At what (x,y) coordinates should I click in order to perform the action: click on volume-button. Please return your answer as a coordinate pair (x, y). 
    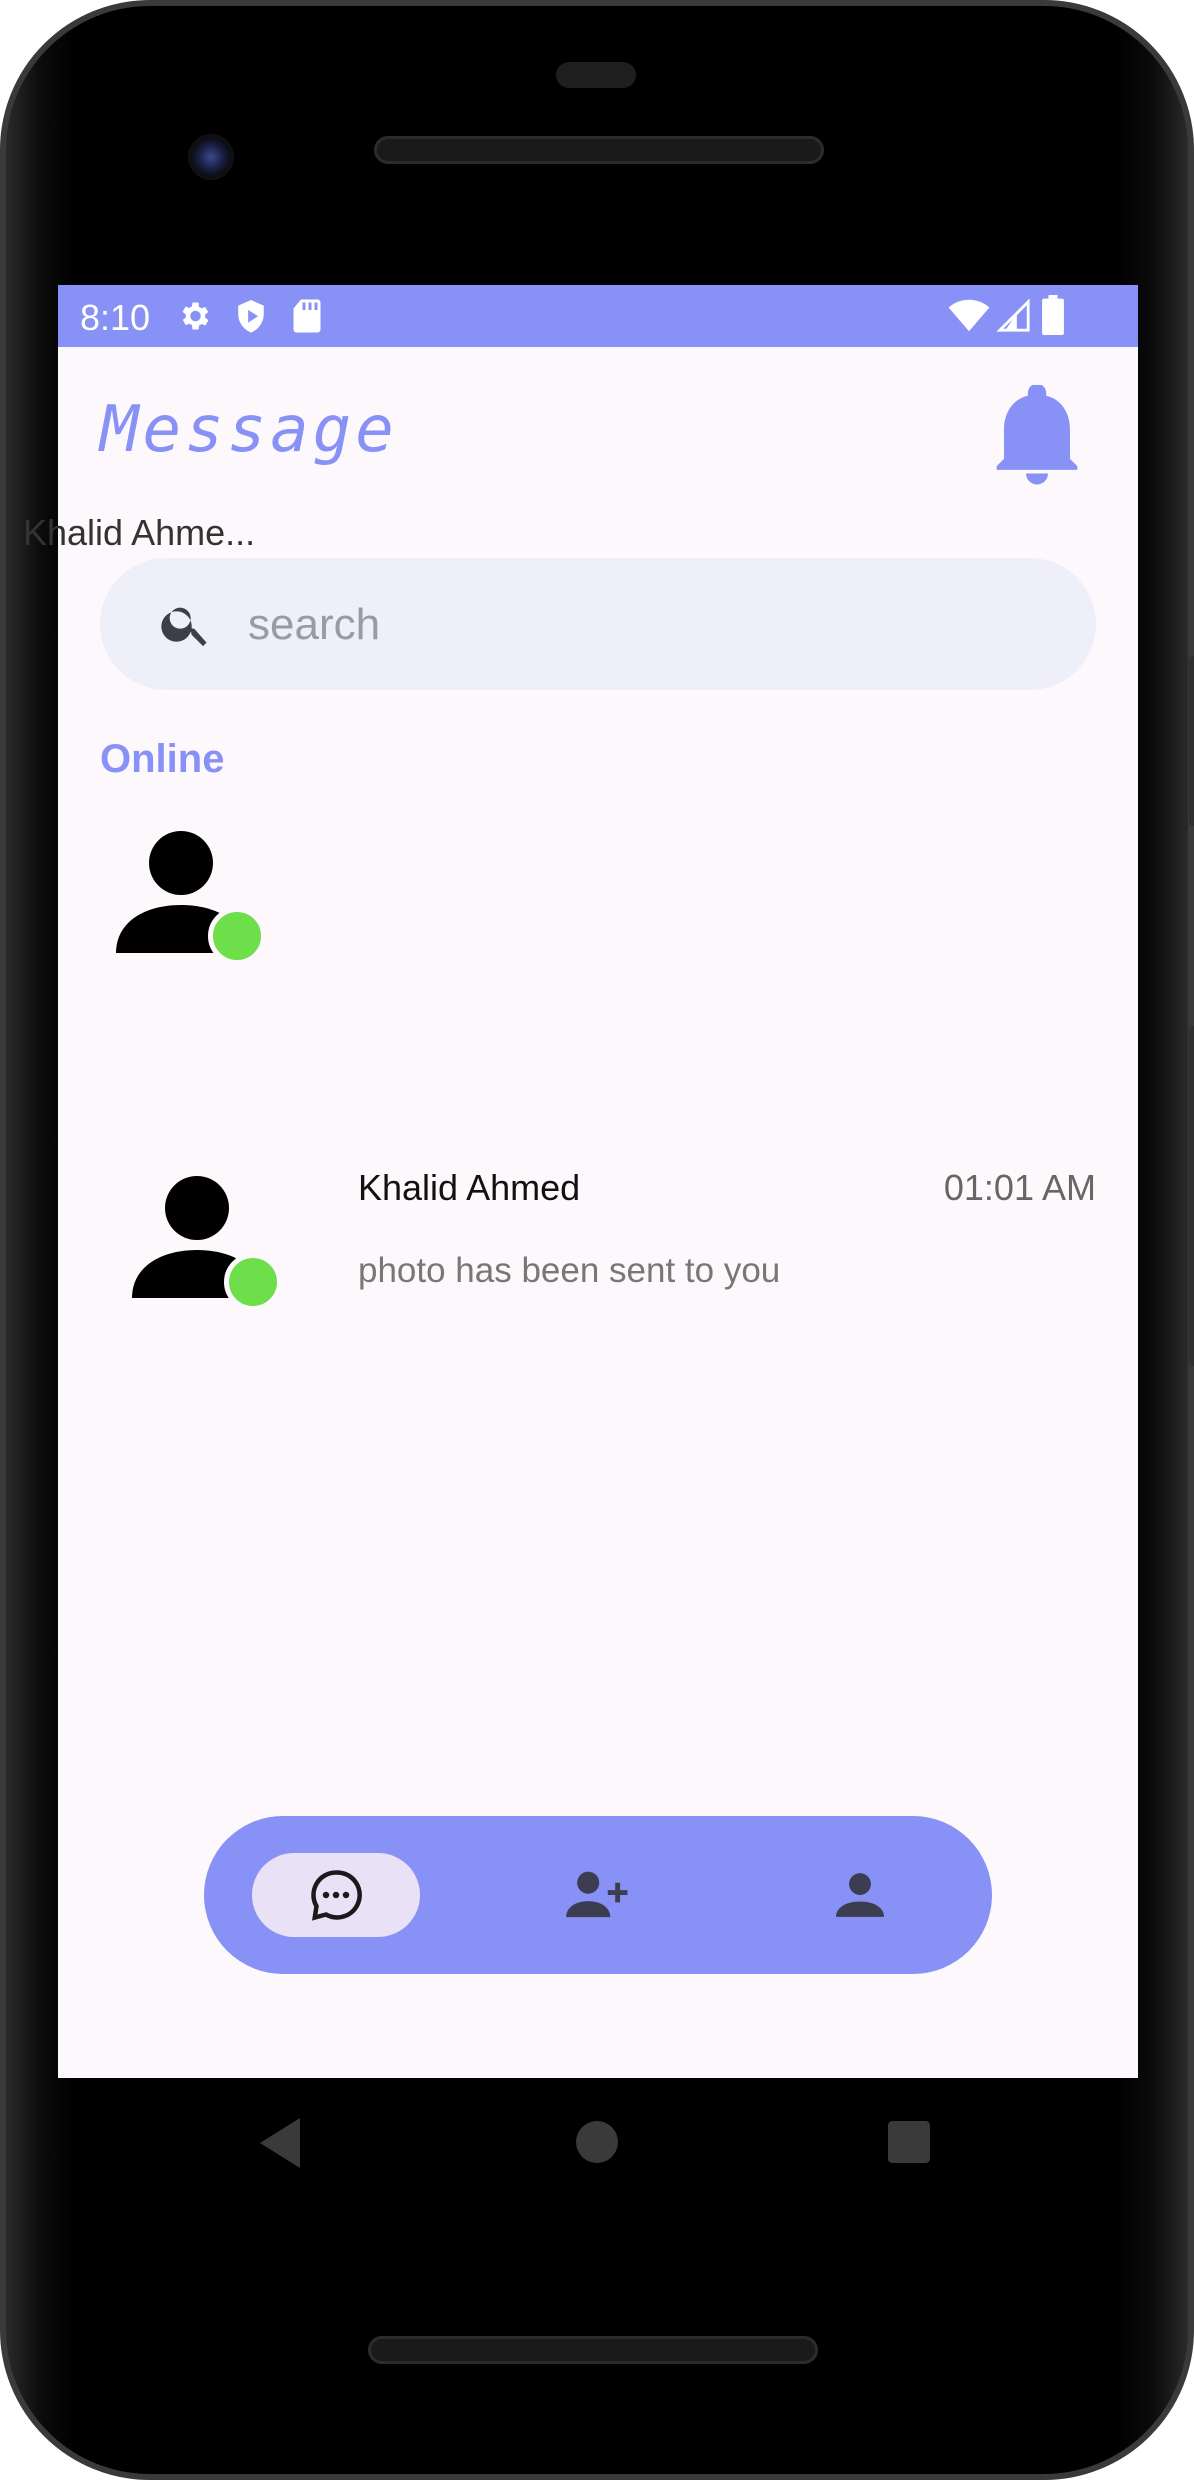
    Looking at the image, I should click on (1191, 1196).